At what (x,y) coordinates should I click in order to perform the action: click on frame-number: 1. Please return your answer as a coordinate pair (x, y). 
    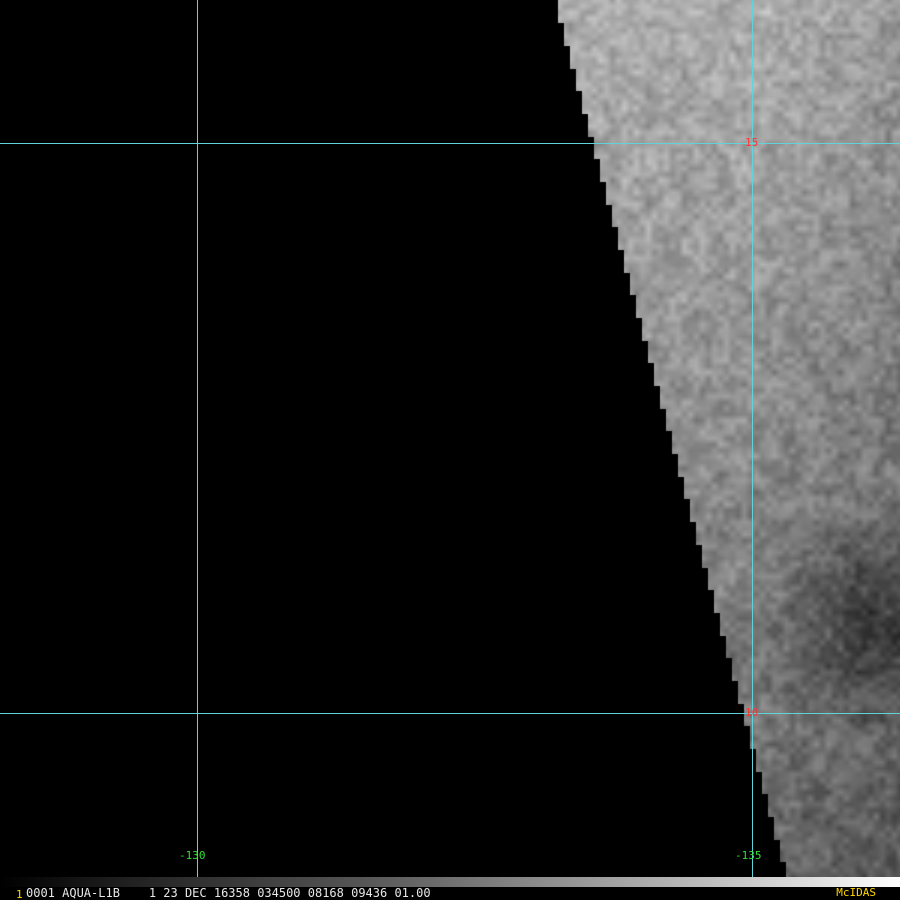
    Looking at the image, I should click on (19, 894).